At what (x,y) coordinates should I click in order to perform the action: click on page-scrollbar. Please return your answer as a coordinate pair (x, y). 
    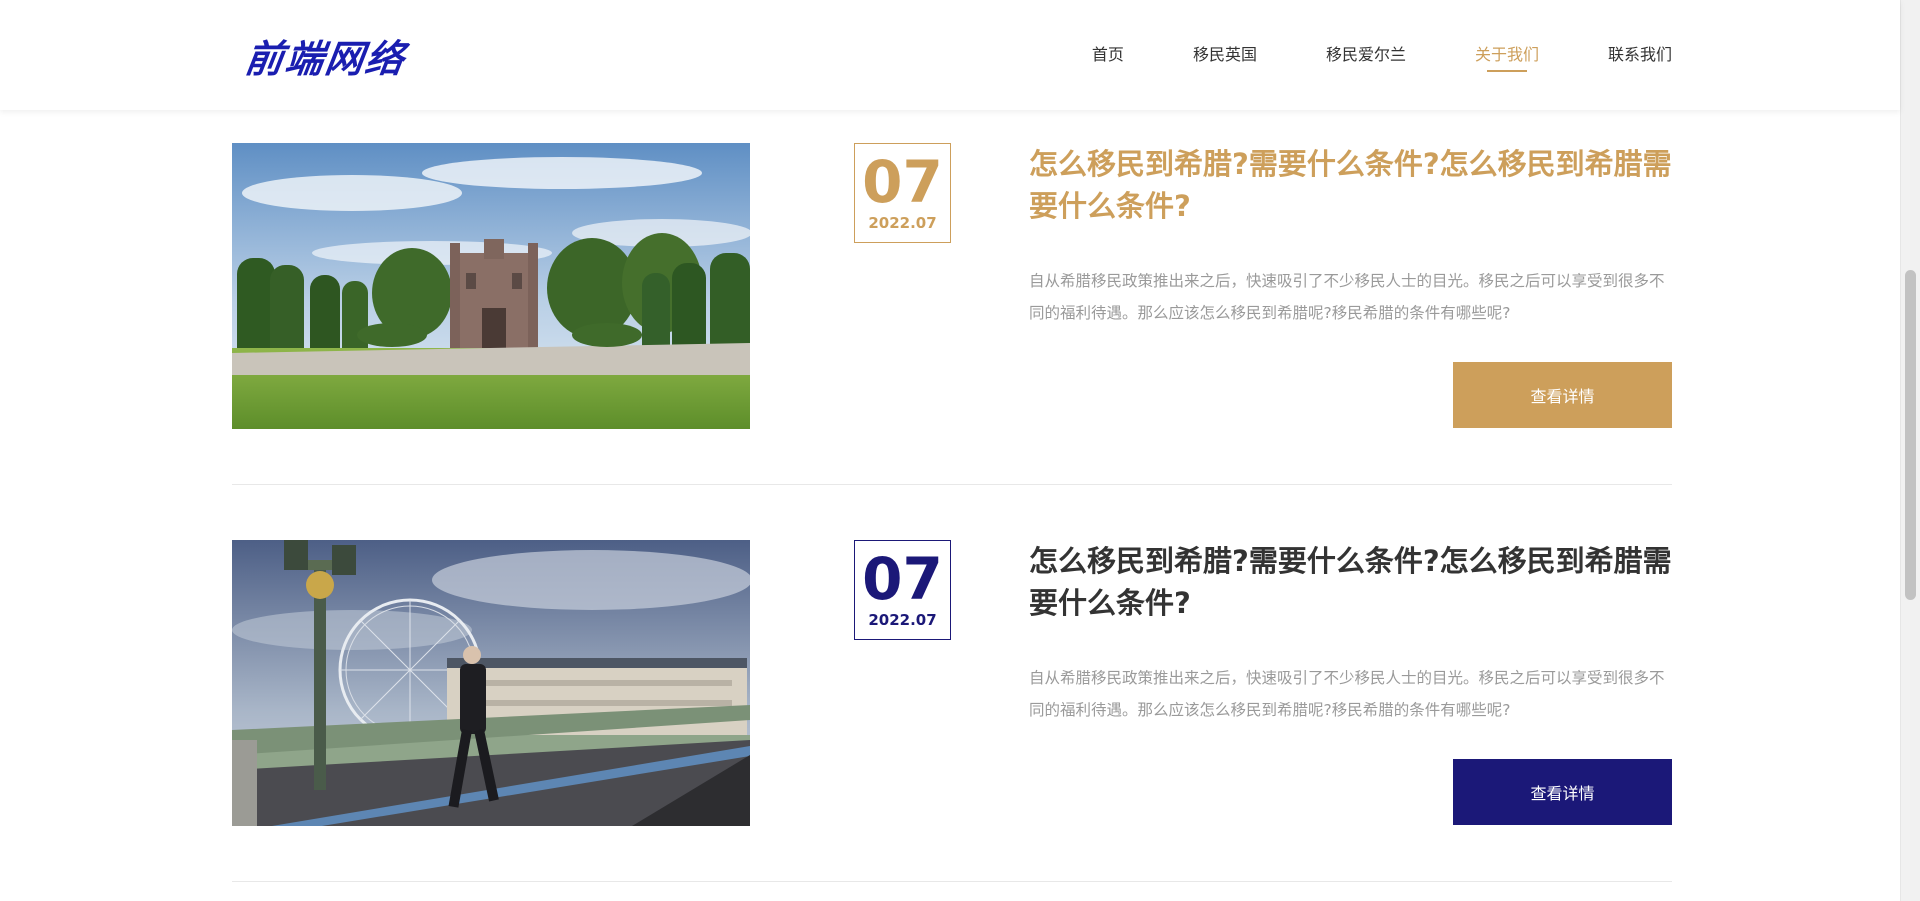
    Looking at the image, I should click on (1910, 450).